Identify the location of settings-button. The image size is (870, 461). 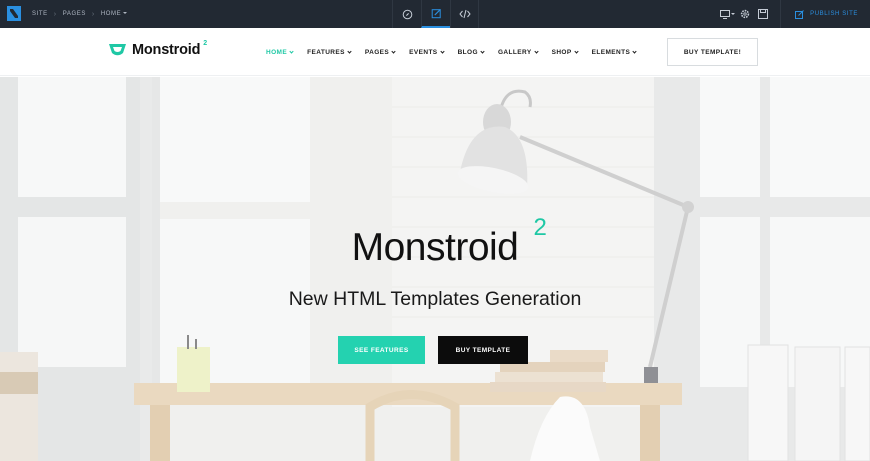
(745, 14).